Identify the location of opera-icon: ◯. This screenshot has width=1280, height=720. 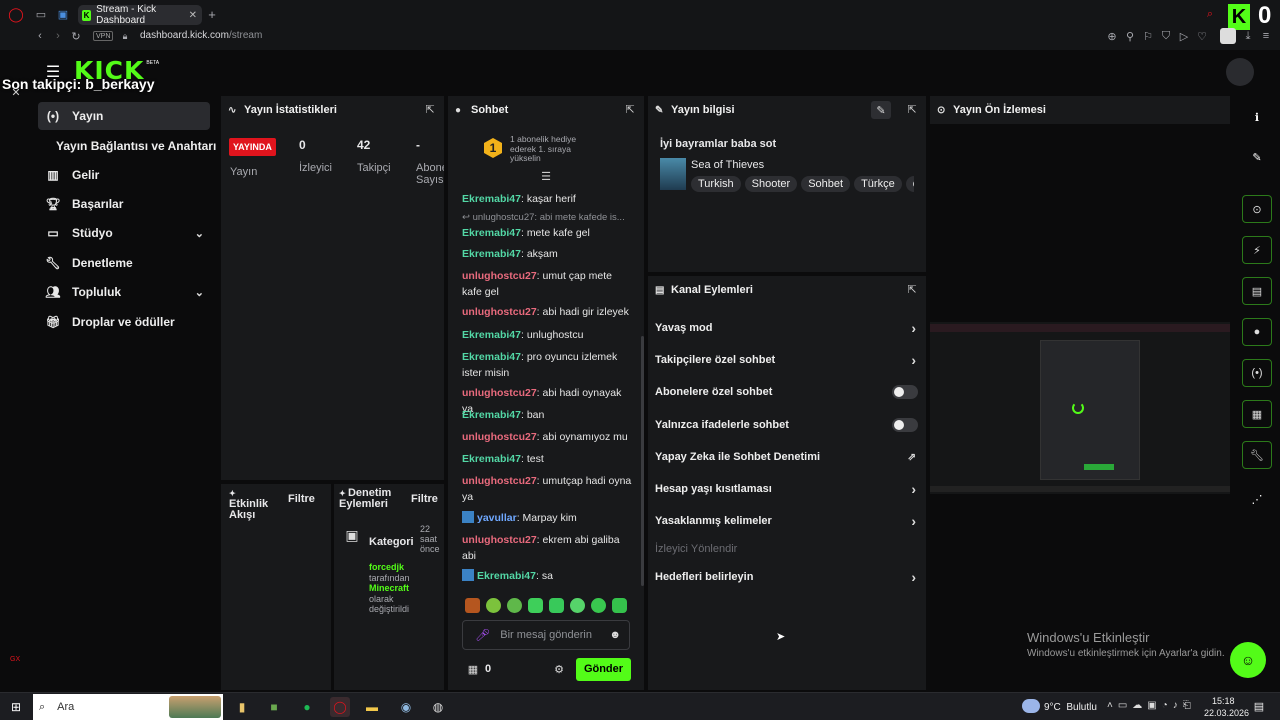
(16, 14).